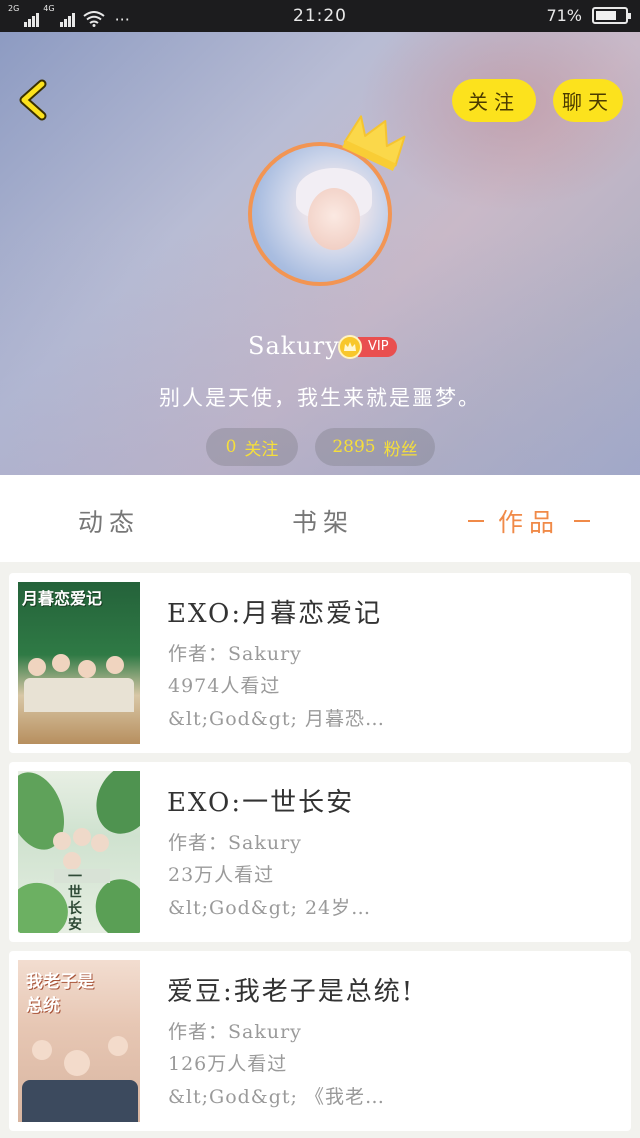 This screenshot has width=640, height=1138. What do you see at coordinates (564, 15) in the screenshot?
I see `battery-percent: 71%` at bounding box center [564, 15].